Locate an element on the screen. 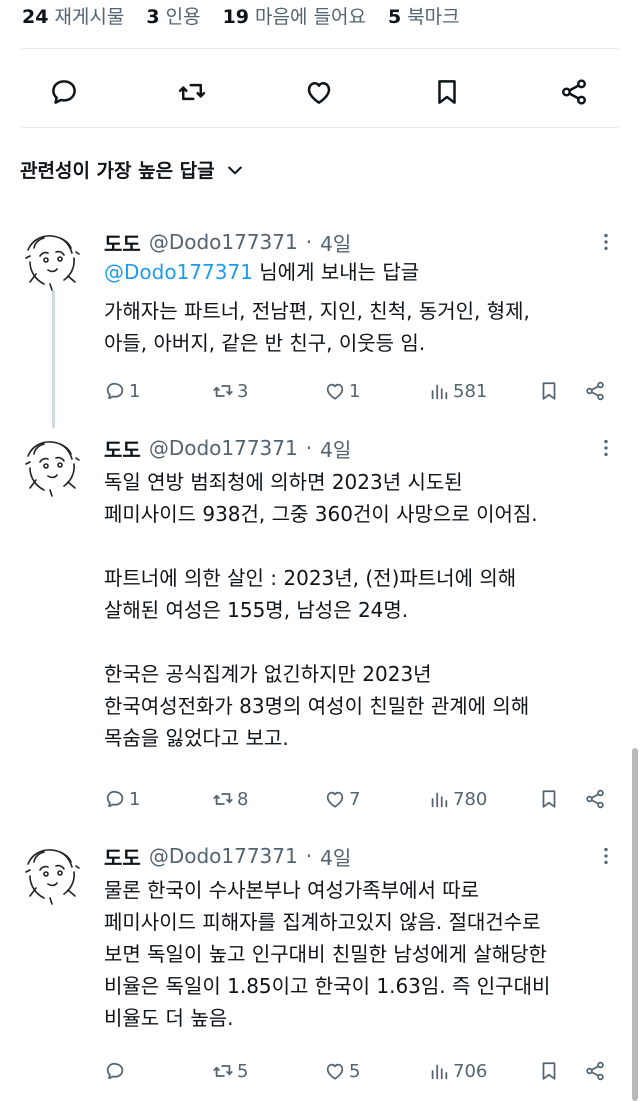 The image size is (640, 1101). reply-sort-label: 관련성이 가장 높은 답글 is located at coordinates (117, 171).